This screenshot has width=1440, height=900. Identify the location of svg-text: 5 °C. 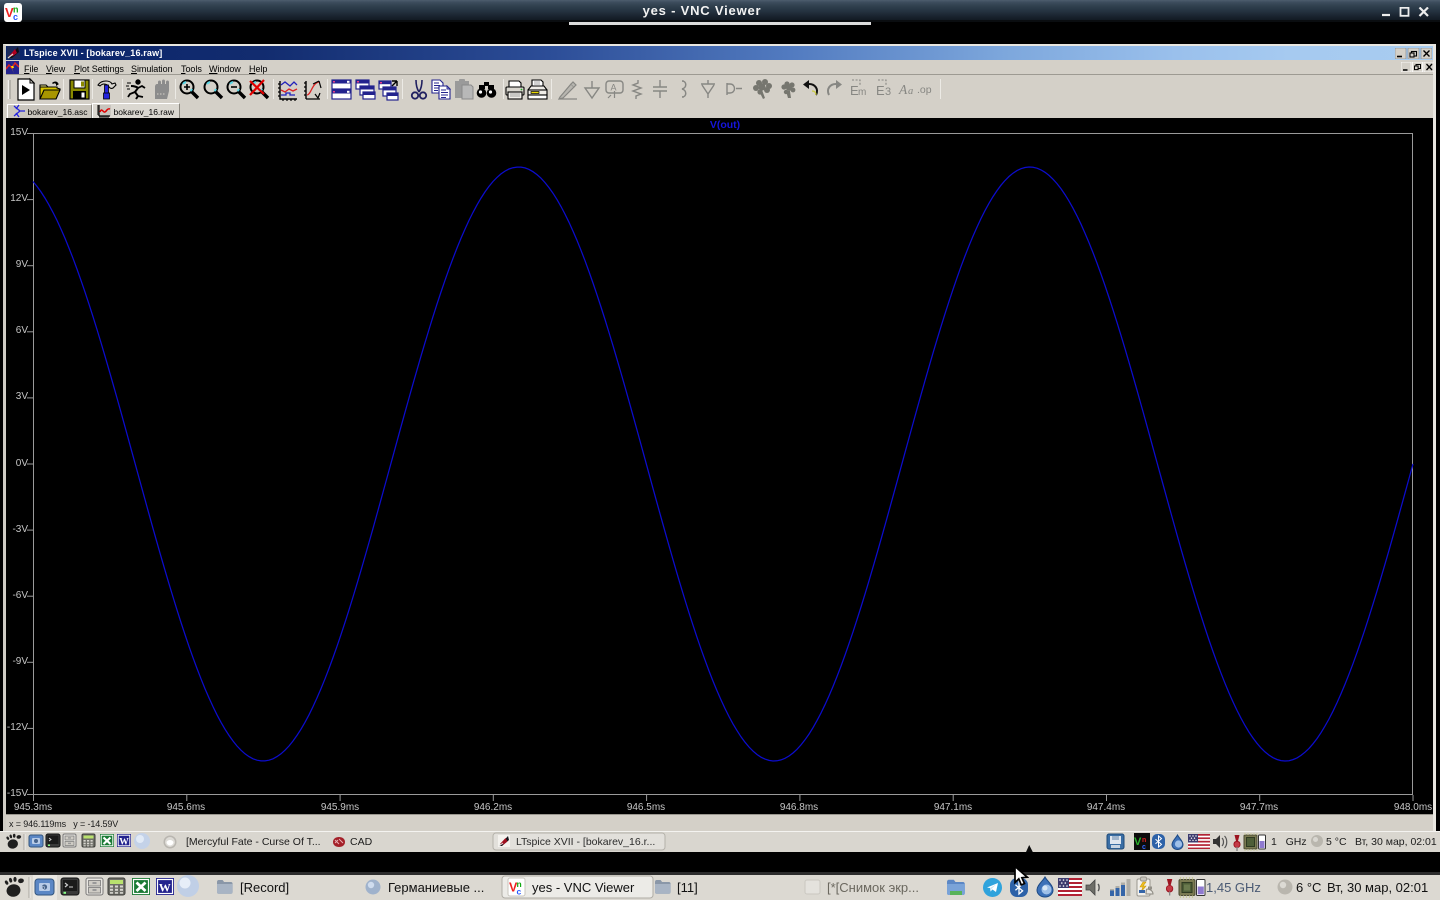
(1336, 842).